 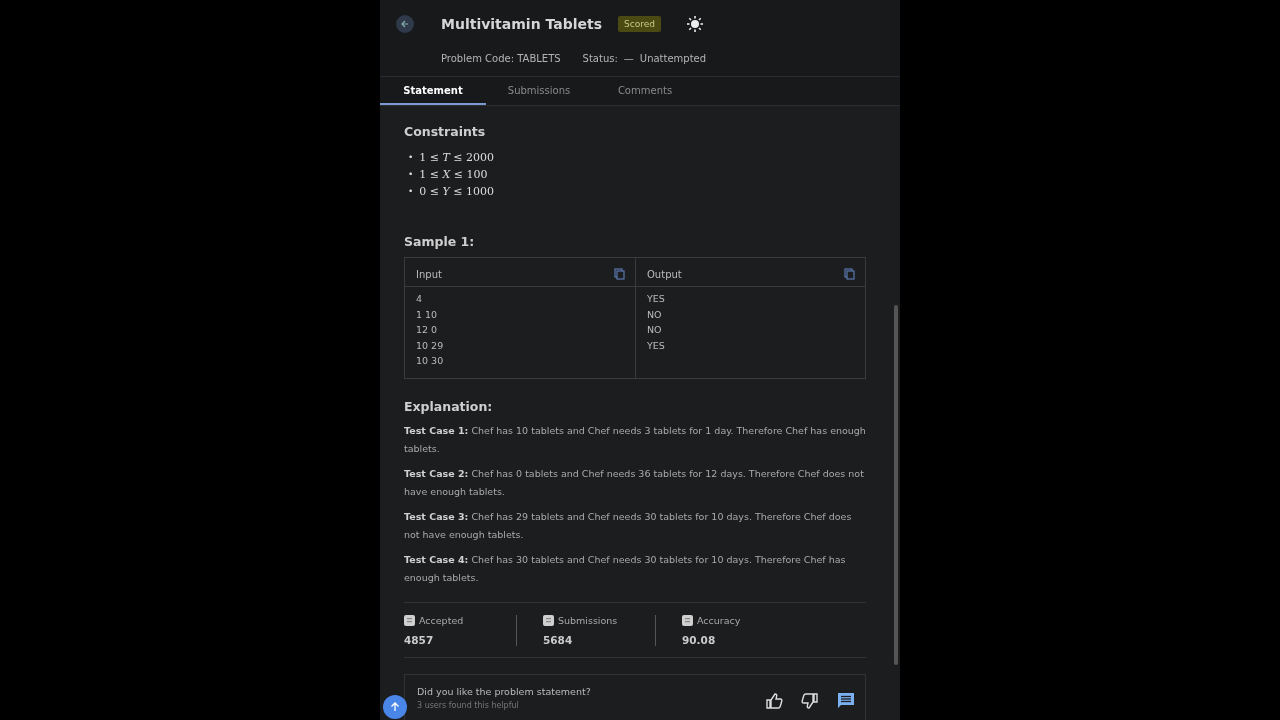 What do you see at coordinates (429, 274) in the screenshot?
I see `column-heading: Input` at bounding box center [429, 274].